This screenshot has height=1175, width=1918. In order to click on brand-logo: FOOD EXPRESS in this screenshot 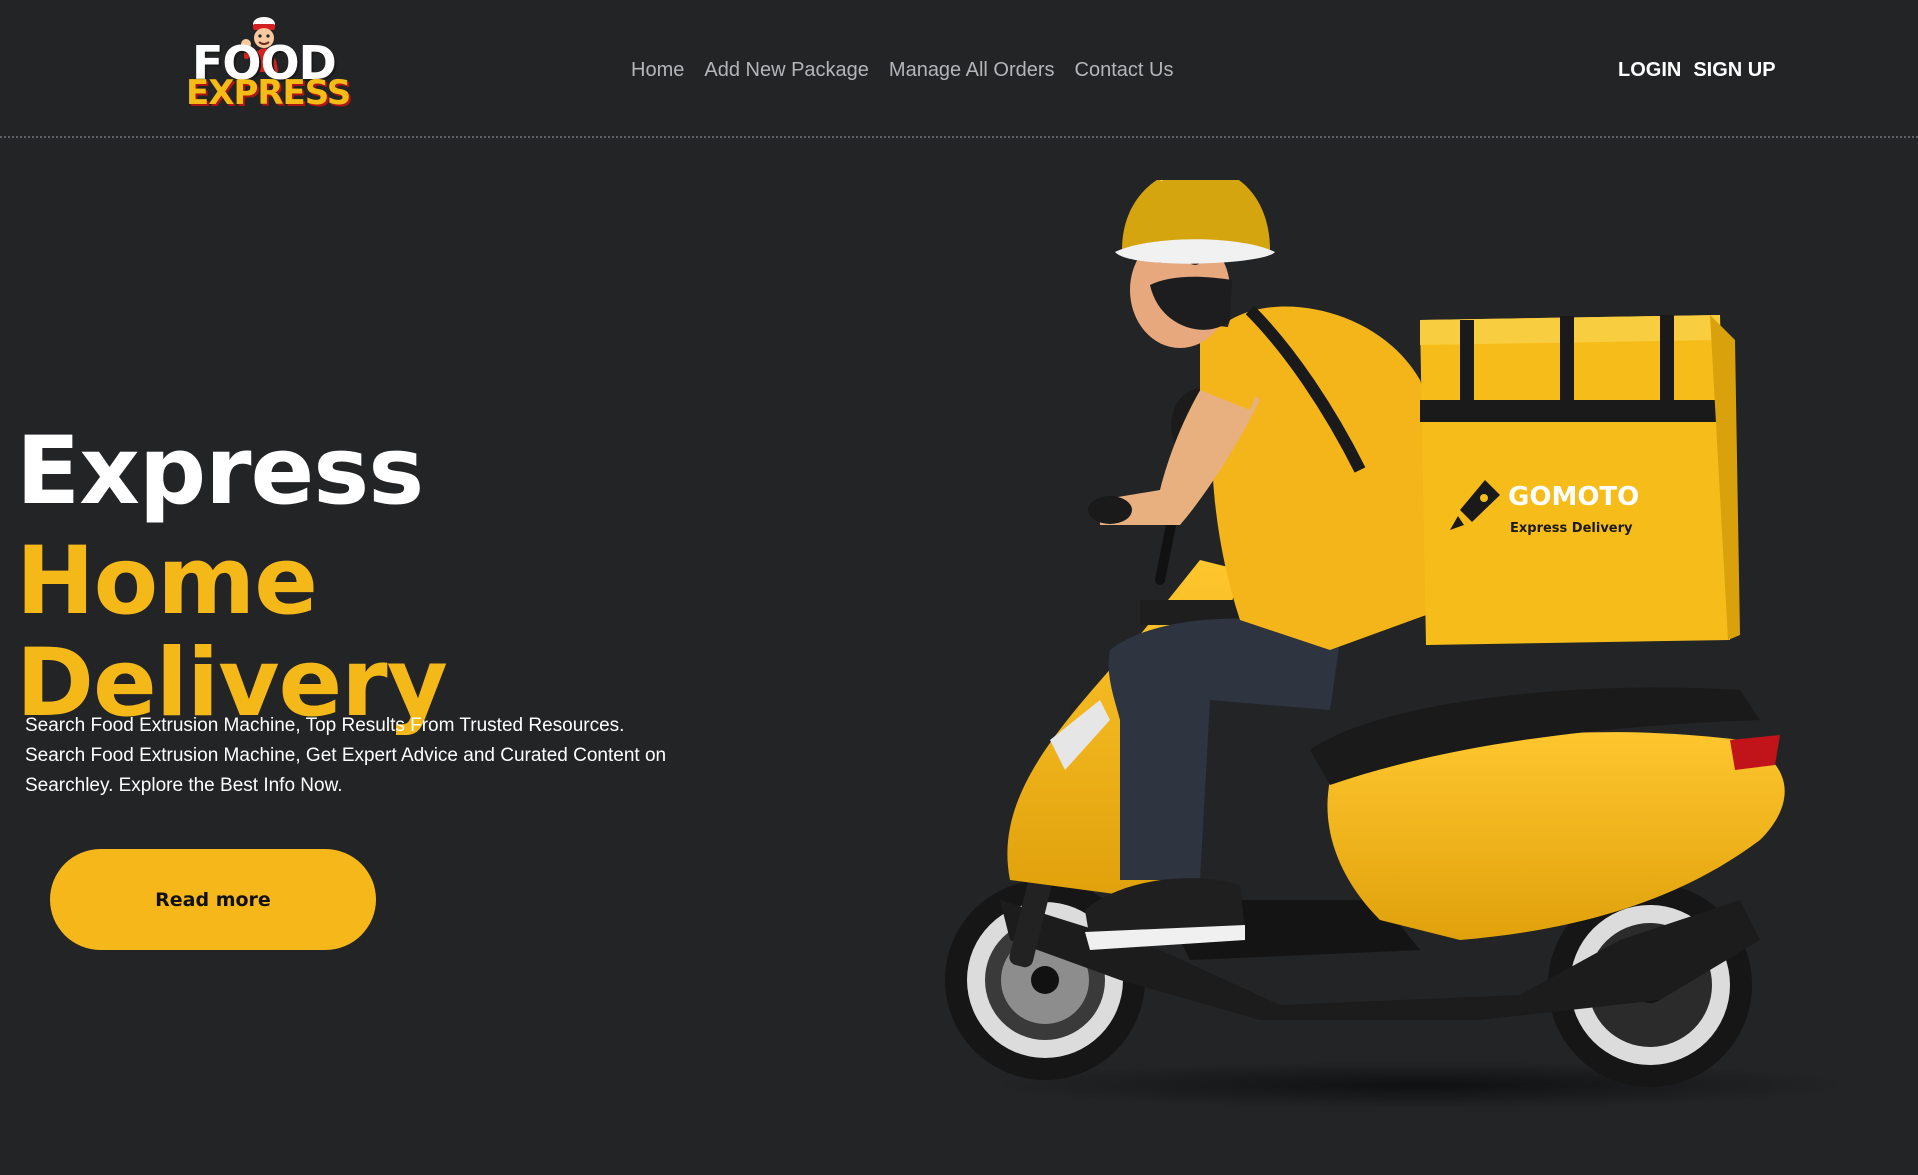, I will do `click(268, 62)`.